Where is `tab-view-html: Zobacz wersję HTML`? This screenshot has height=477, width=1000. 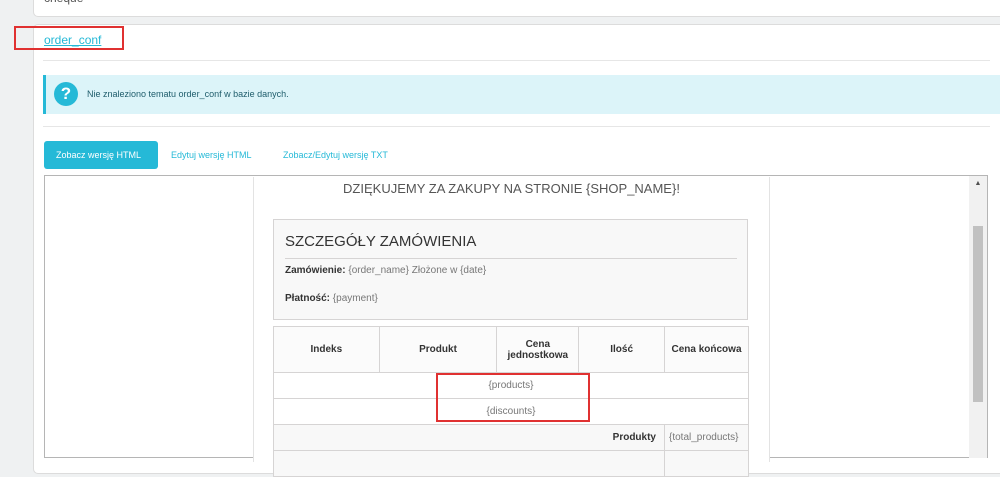
tab-view-html: Zobacz wersję HTML is located at coordinates (101, 155).